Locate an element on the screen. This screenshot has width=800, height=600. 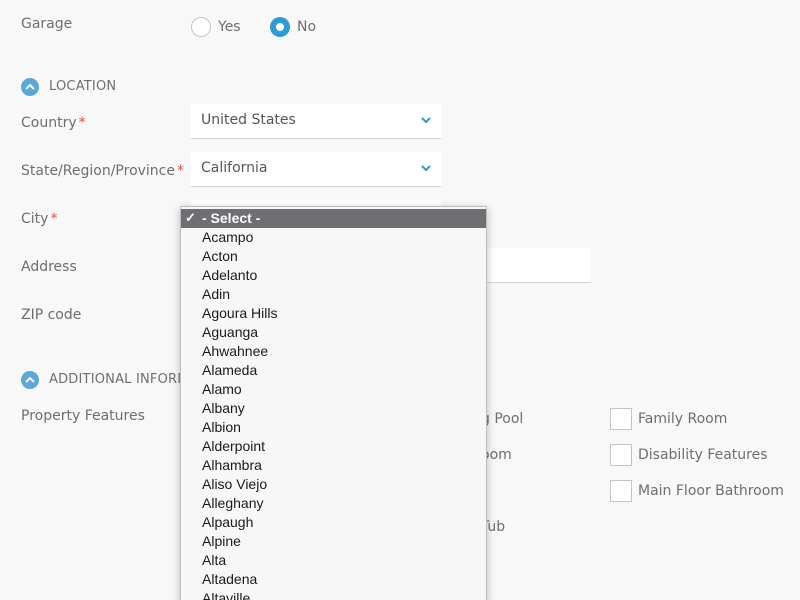
location-collapse-icon is located at coordinates (30, 87).